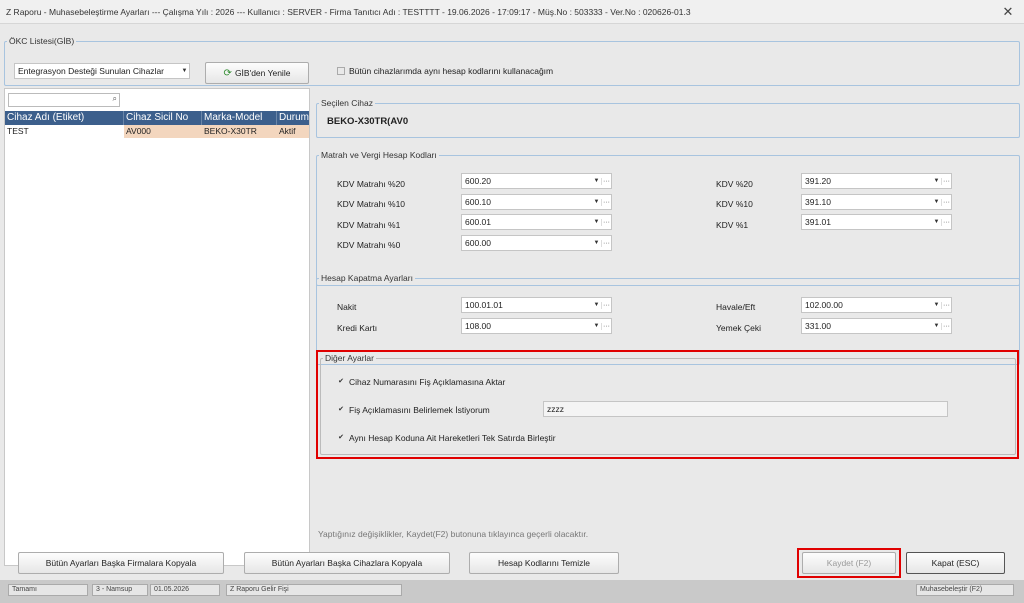 This screenshot has height=603, width=1024. Describe the element at coordinates (1008, 12) in the screenshot. I see `close-icon: ✕` at that location.